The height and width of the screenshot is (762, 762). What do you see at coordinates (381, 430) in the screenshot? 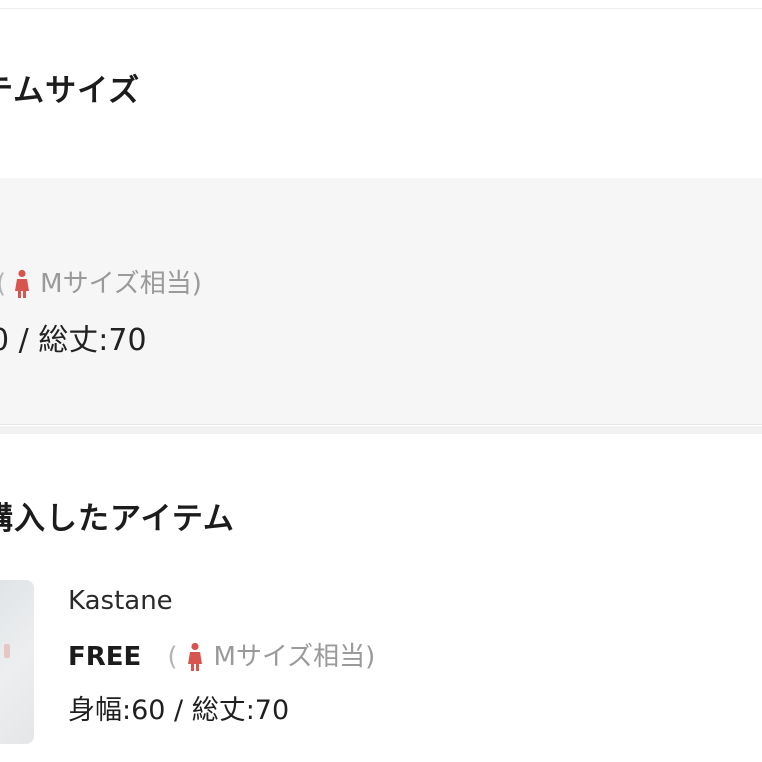
I see `section-divider` at bounding box center [381, 430].